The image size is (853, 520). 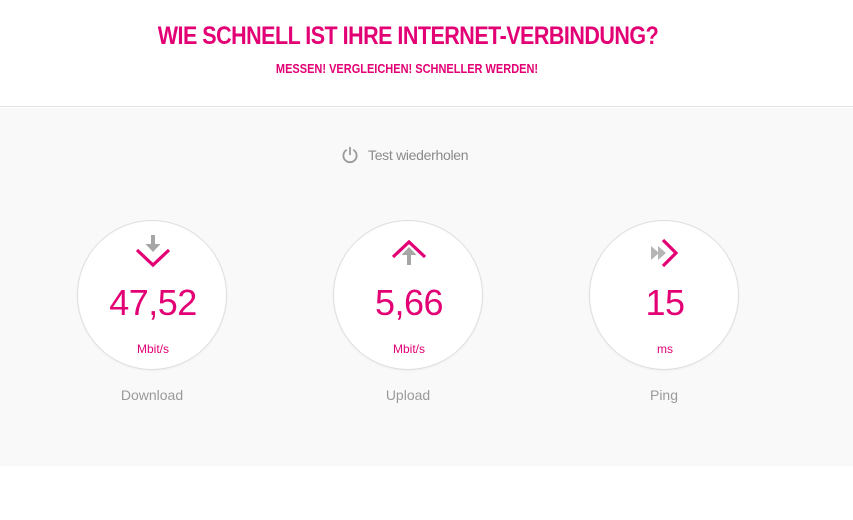 I want to click on metric-upload: 5,66 Mbit/s Upload, so click(x=408, y=370).